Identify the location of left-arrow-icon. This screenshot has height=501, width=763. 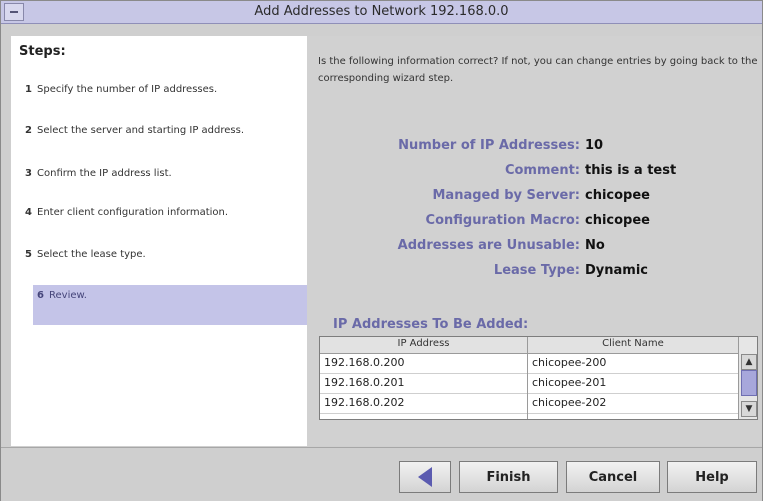
(425, 477).